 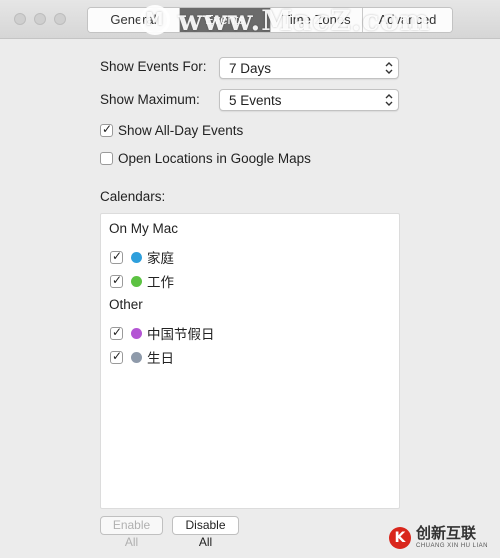 I want to click on close-window-button, so click(x=20, y=19).